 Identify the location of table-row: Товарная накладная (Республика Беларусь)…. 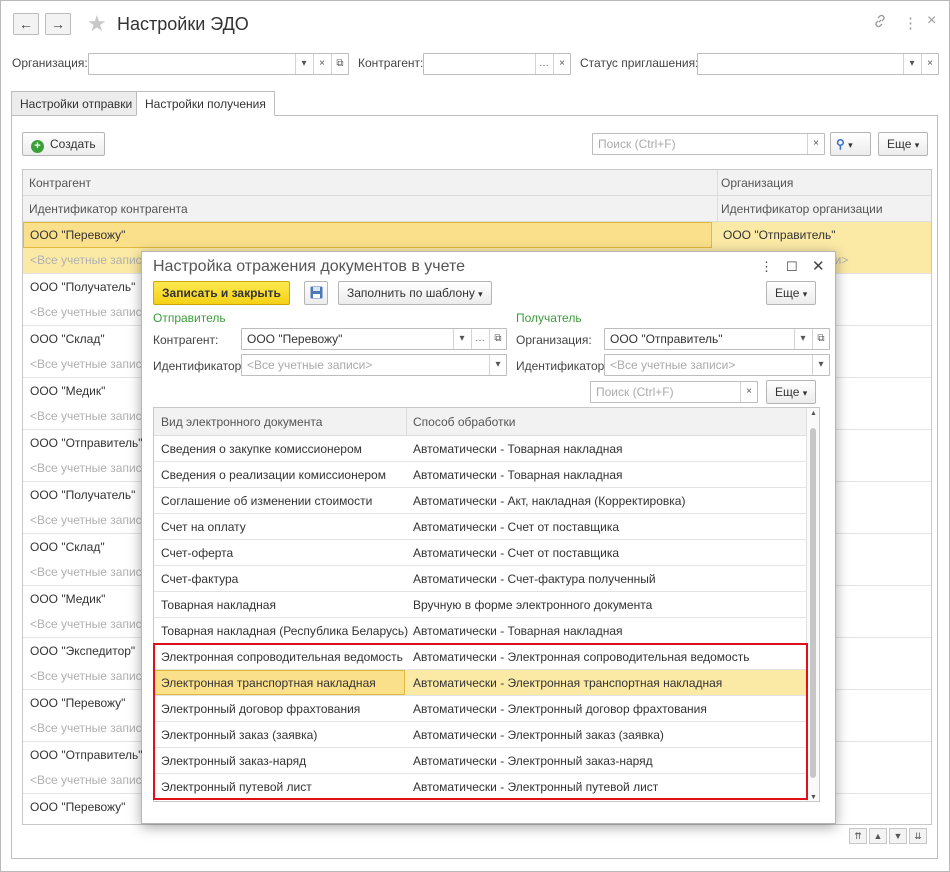
(480, 631).